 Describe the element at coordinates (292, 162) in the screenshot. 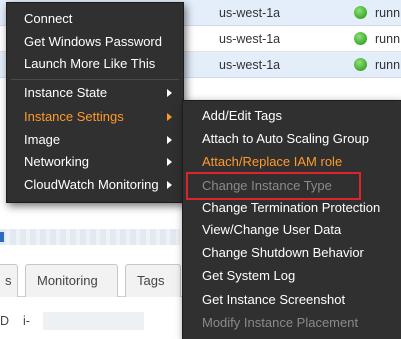

I see `submenu-item-attach-replace-iam-role: Attach/Replace IAM role` at that location.